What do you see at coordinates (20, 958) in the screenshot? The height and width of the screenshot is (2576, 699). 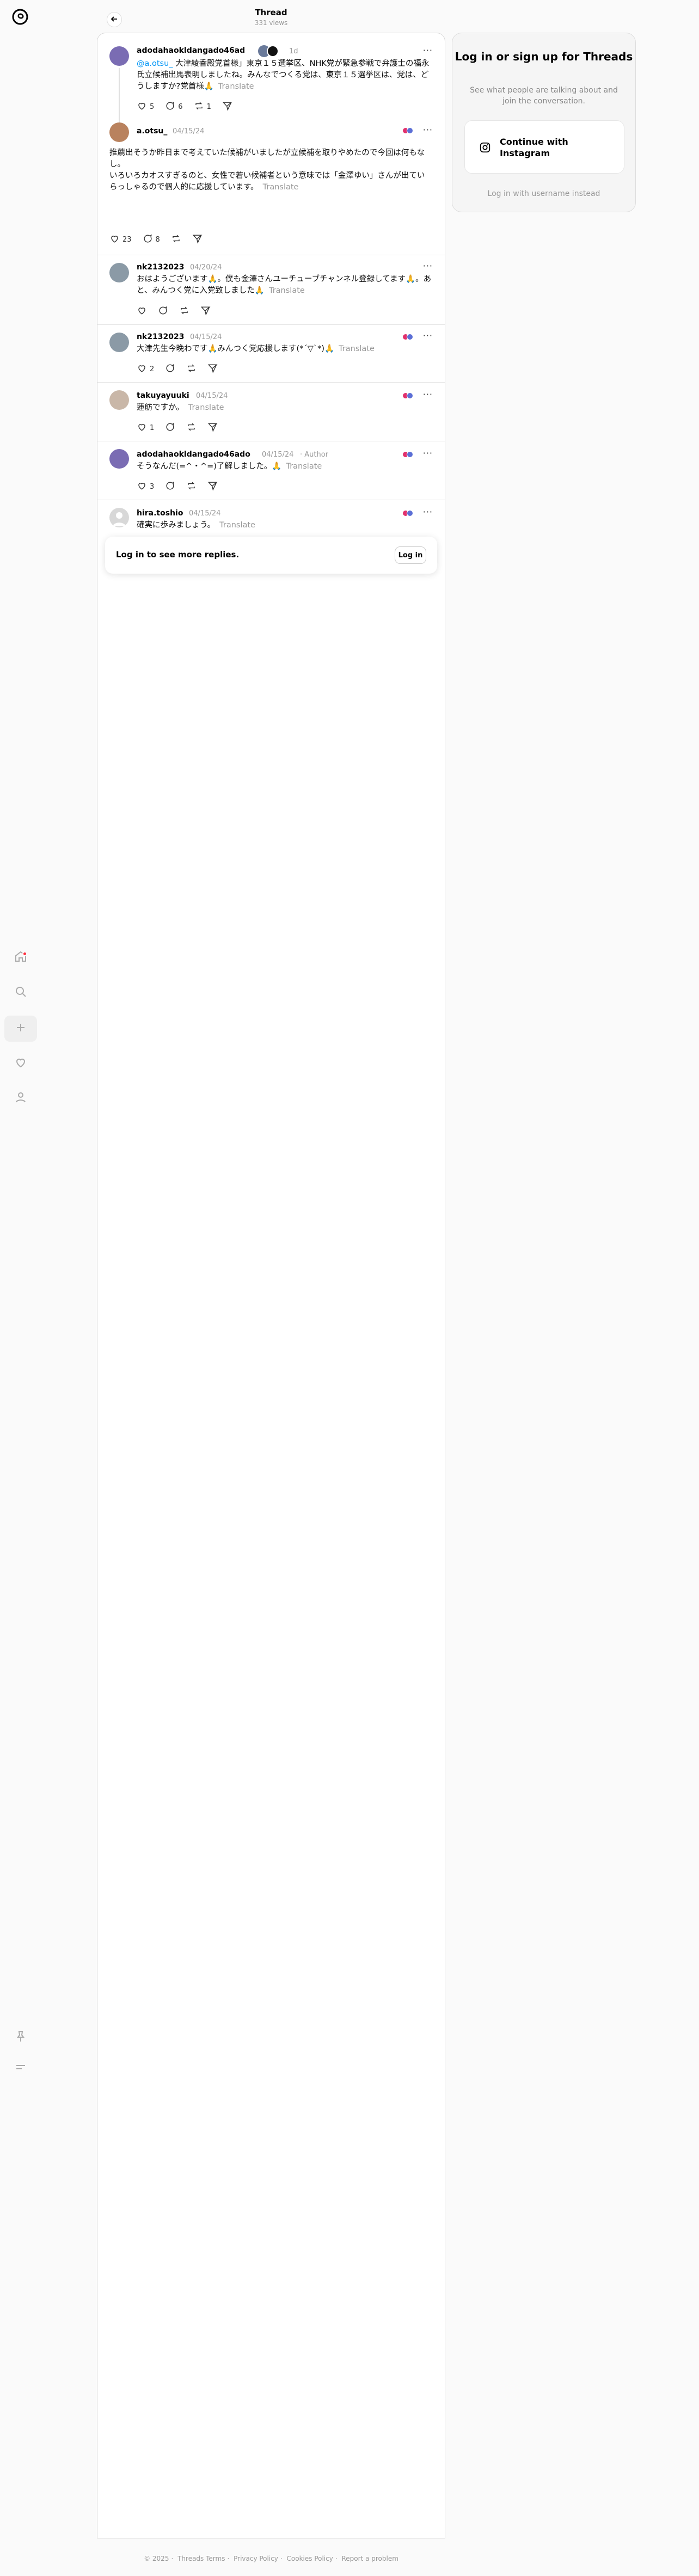 I see `sidebar-home` at bounding box center [20, 958].